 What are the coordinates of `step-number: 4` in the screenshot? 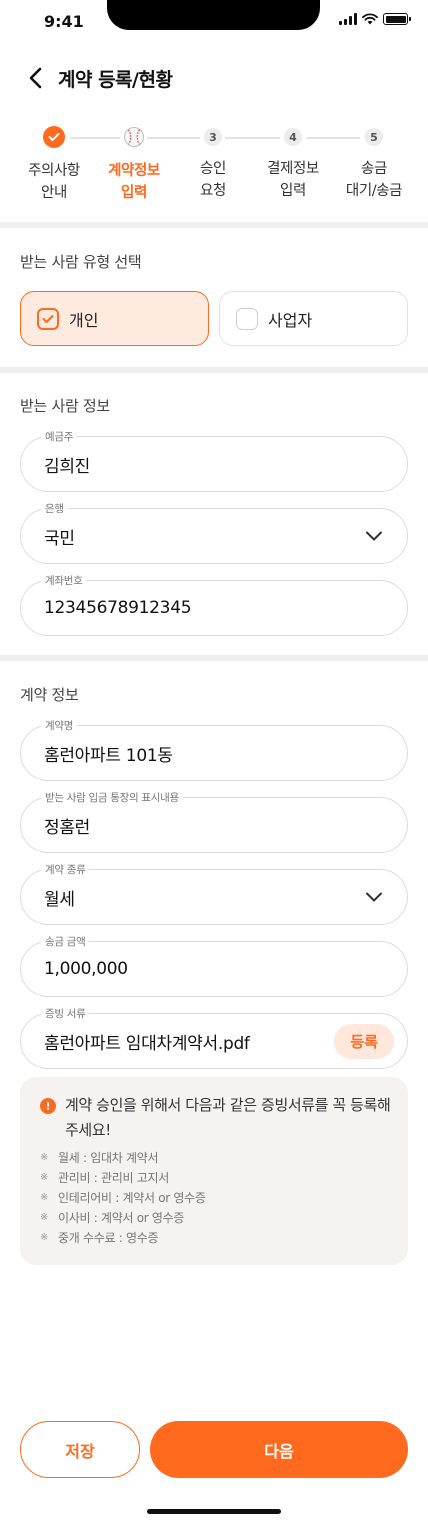 It's located at (293, 137).